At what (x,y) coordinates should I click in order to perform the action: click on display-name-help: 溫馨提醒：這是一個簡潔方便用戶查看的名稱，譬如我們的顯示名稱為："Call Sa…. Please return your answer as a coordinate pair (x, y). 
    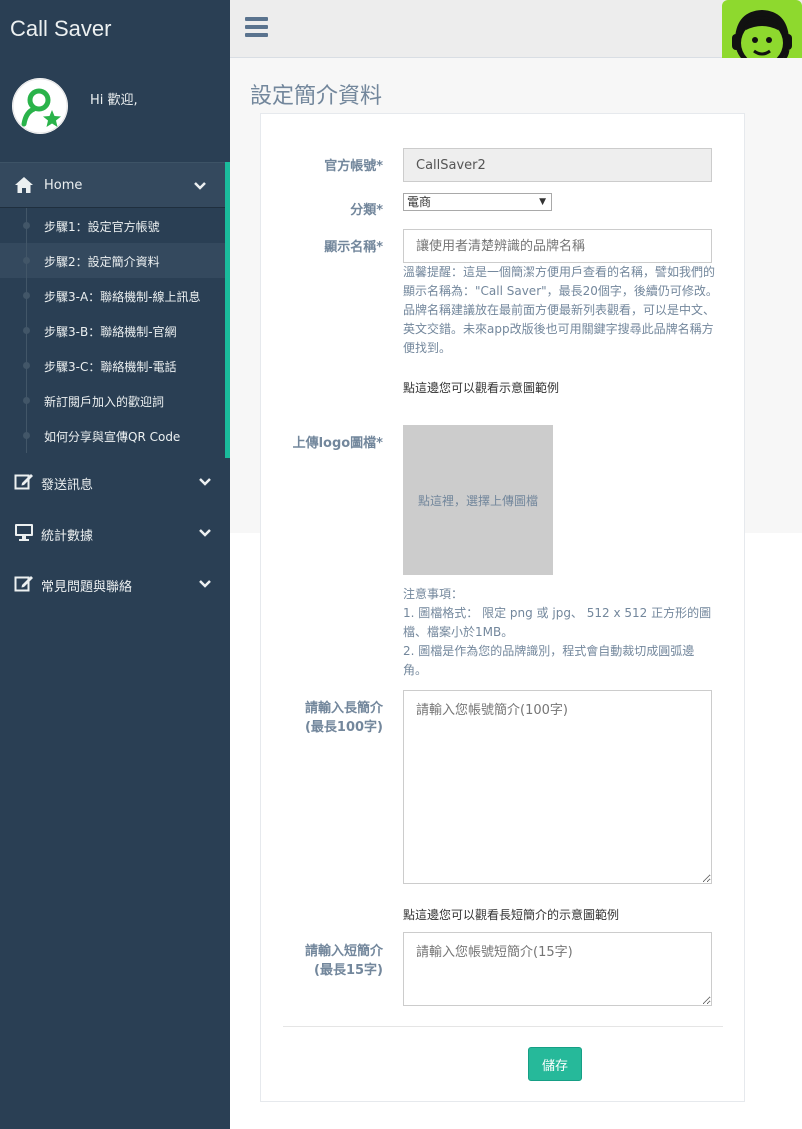
    Looking at the image, I should click on (560, 310).